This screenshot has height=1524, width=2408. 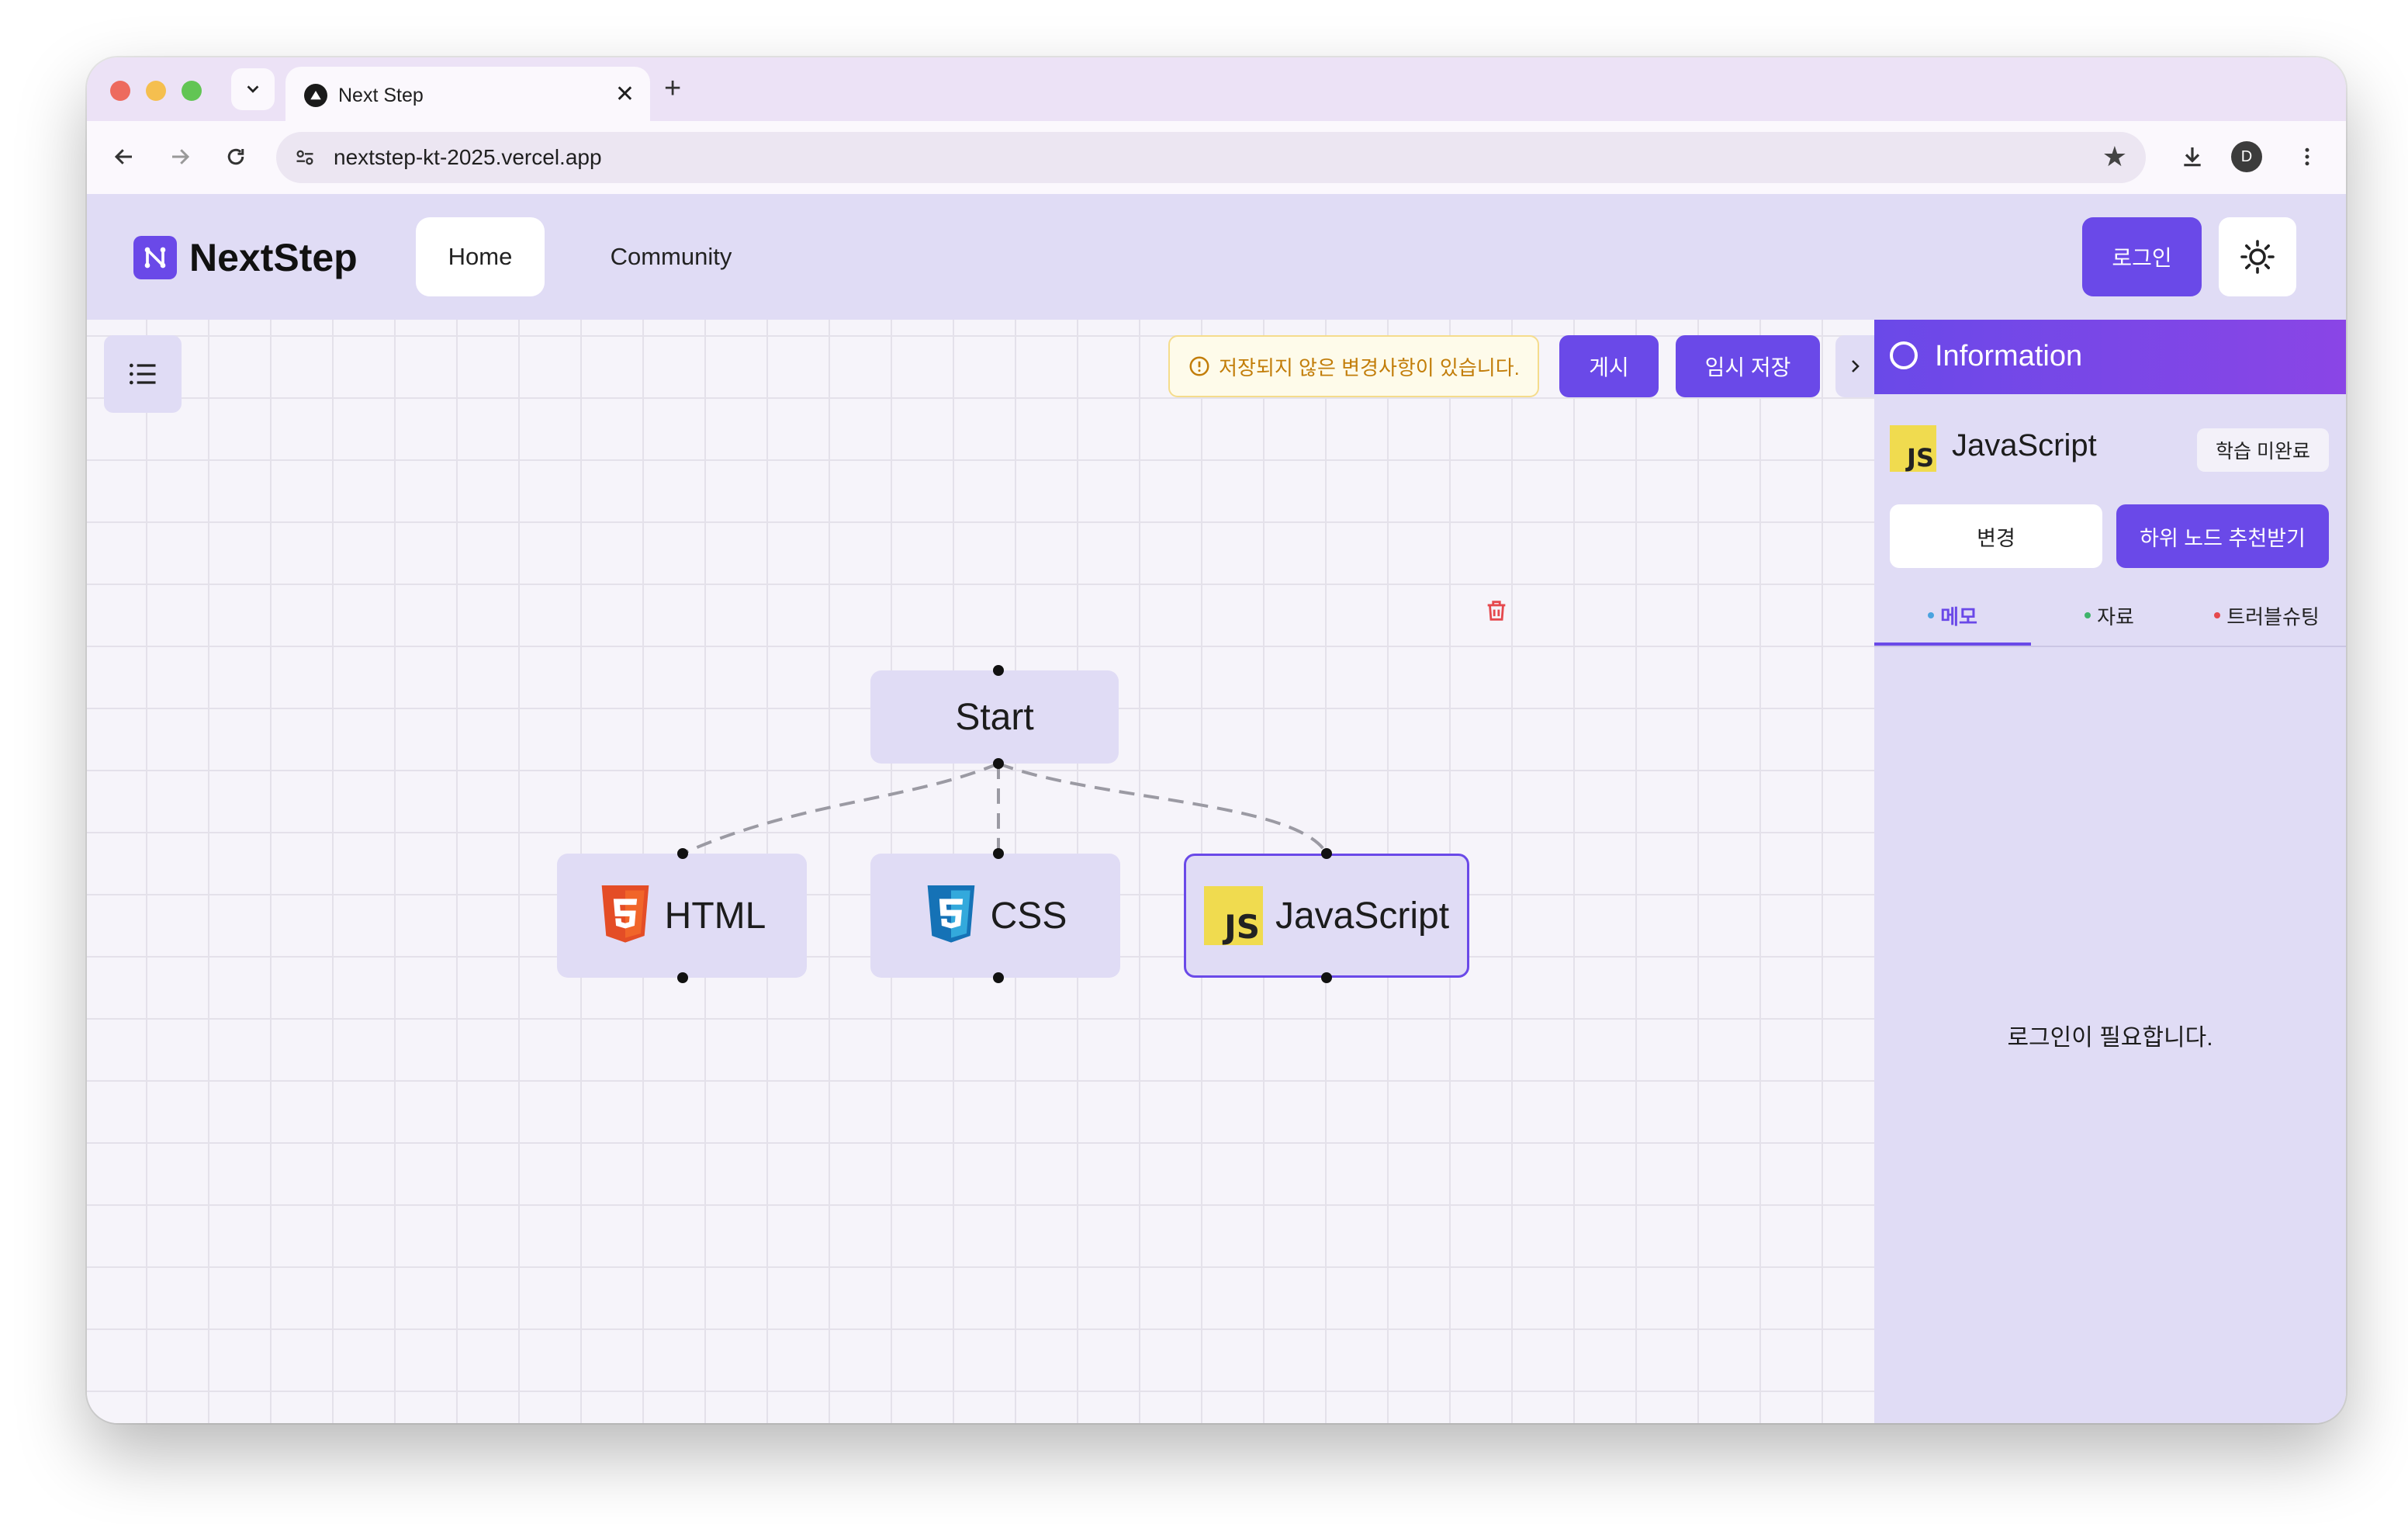 What do you see at coordinates (2263, 450) in the screenshot?
I see `learning-status-badge: 학습 미완료` at bounding box center [2263, 450].